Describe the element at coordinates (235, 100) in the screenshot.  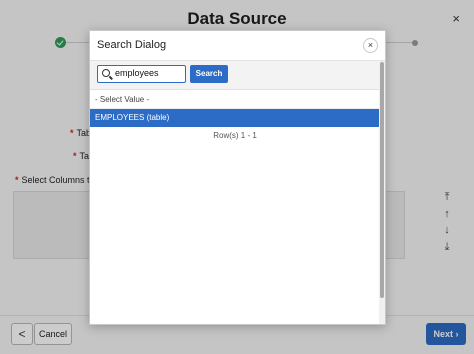
I see `list-placeholder: - Select Value -` at that location.